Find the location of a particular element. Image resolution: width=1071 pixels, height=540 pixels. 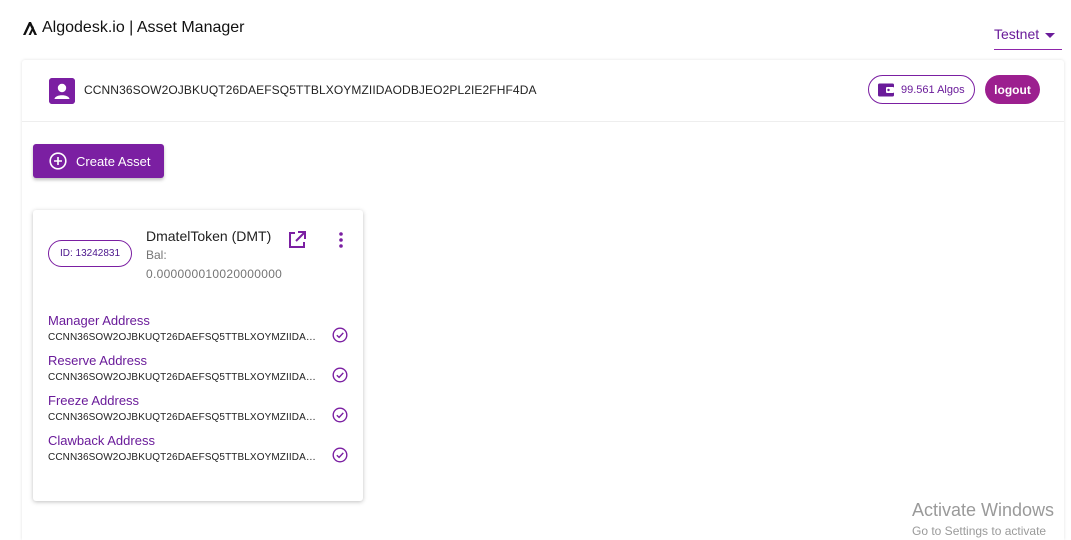

top-bar: Algodesk.io | Asset Manager Testnet is located at coordinates (535, 28).